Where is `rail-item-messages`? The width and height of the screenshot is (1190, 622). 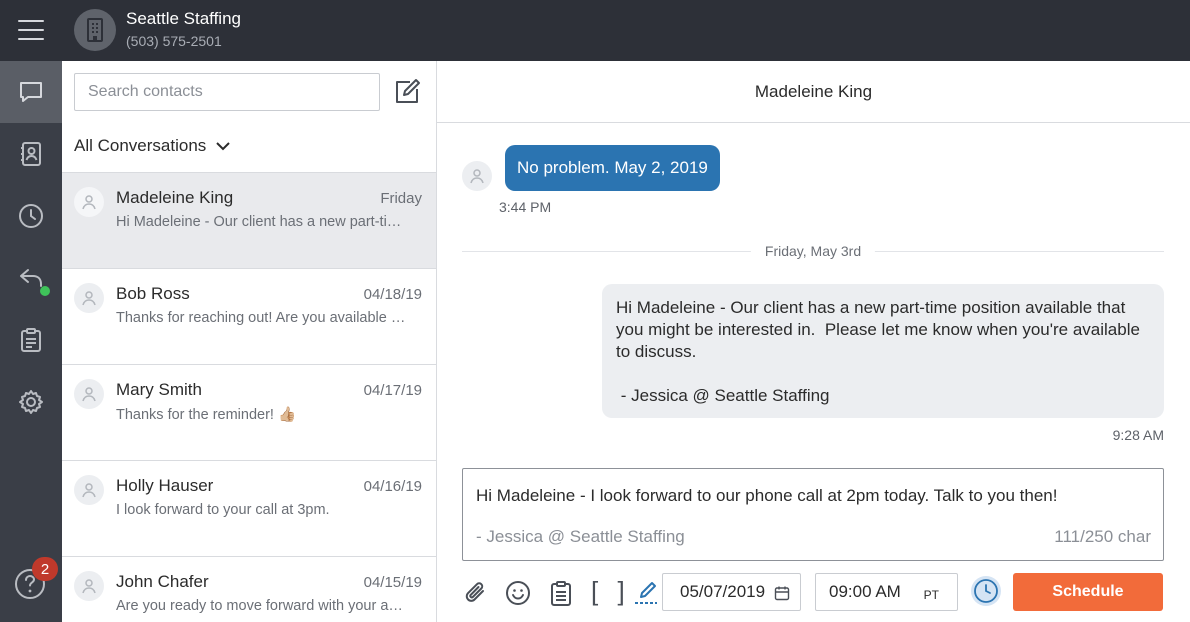
rail-item-messages is located at coordinates (31, 92).